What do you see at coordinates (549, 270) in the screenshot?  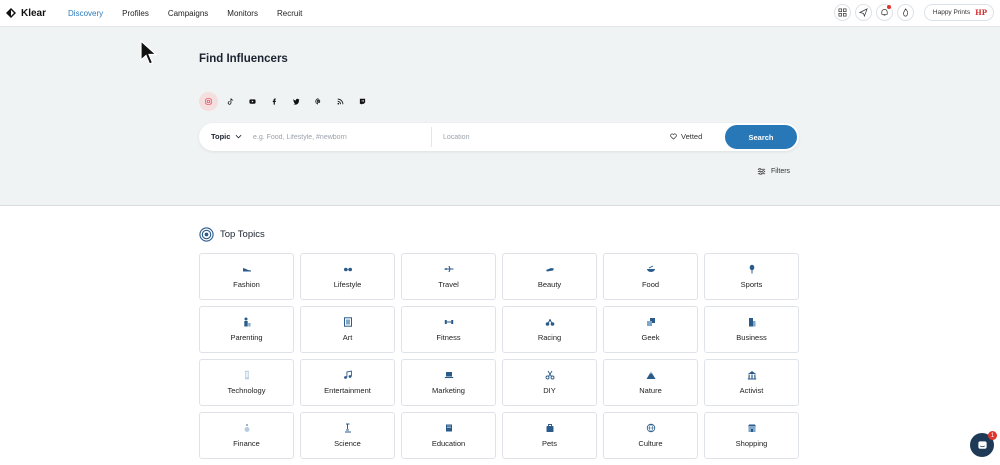 I see `lipstick-icon` at bounding box center [549, 270].